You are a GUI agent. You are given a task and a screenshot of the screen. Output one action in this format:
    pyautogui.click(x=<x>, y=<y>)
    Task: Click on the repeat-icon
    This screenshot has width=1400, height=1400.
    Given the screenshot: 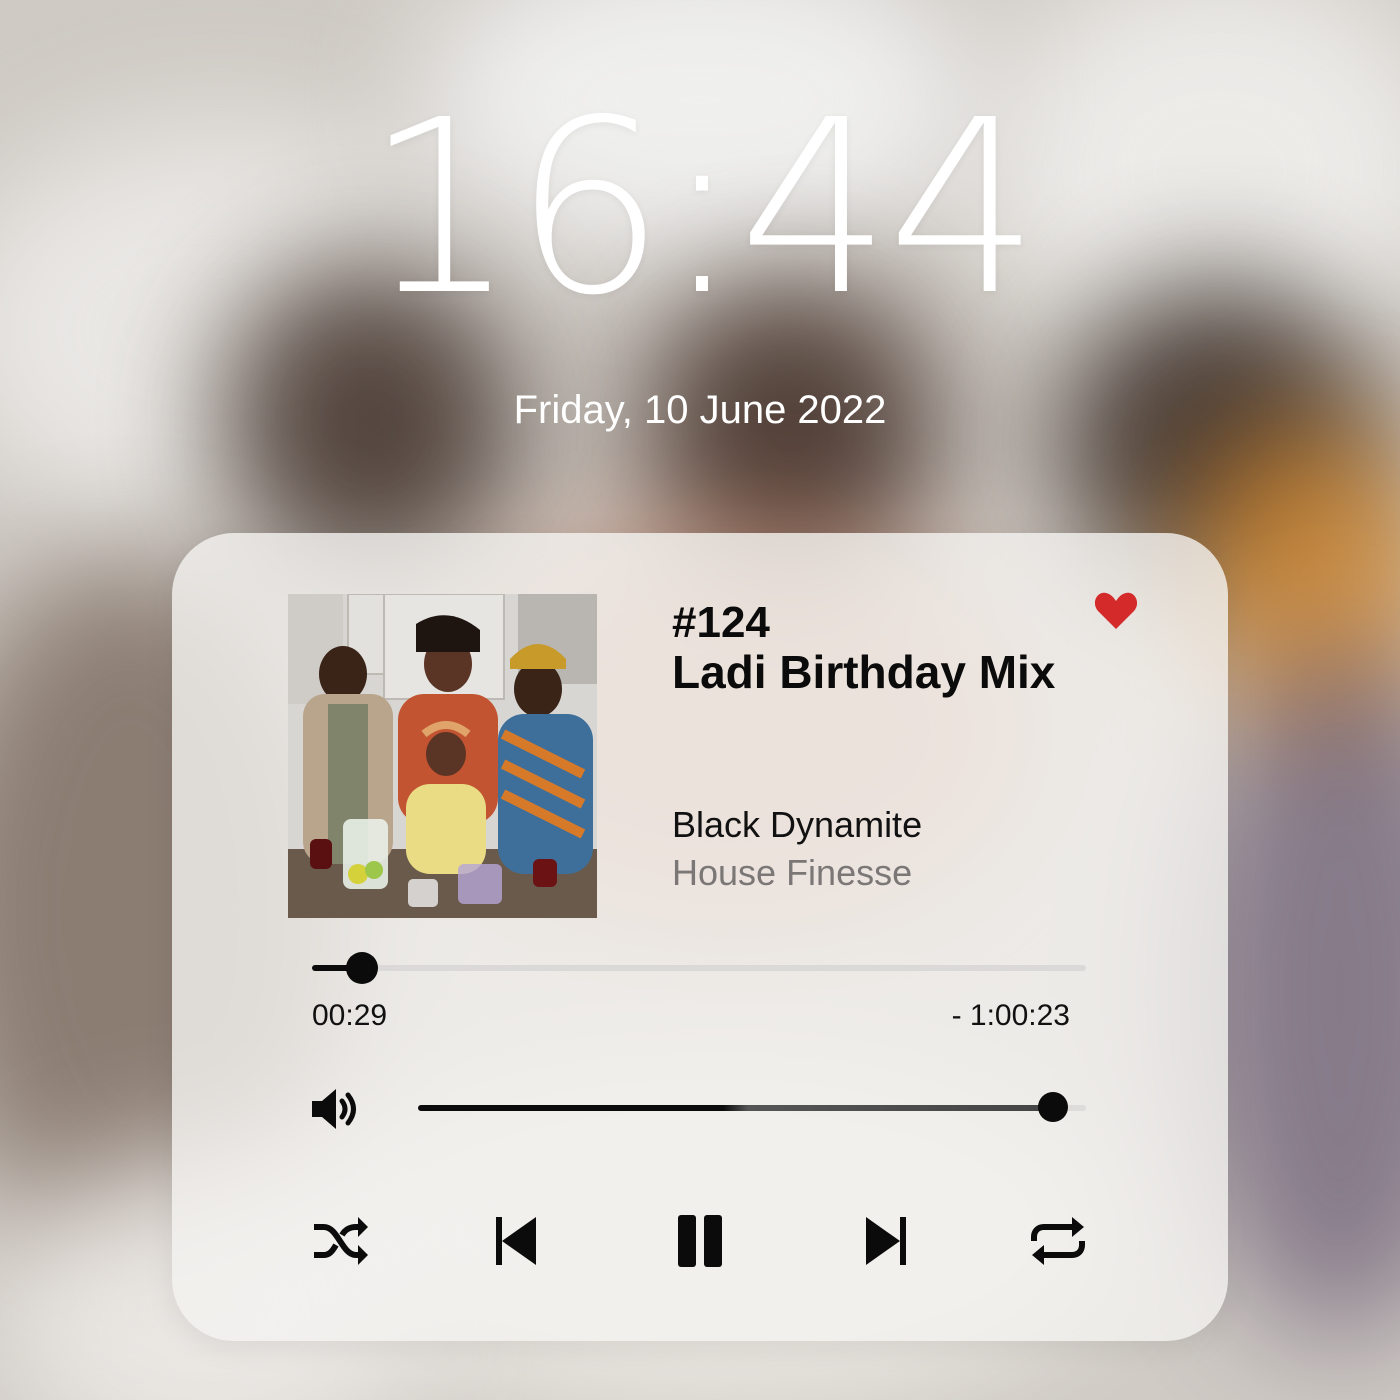 What is the action you would take?
    pyautogui.click(x=1058, y=1241)
    